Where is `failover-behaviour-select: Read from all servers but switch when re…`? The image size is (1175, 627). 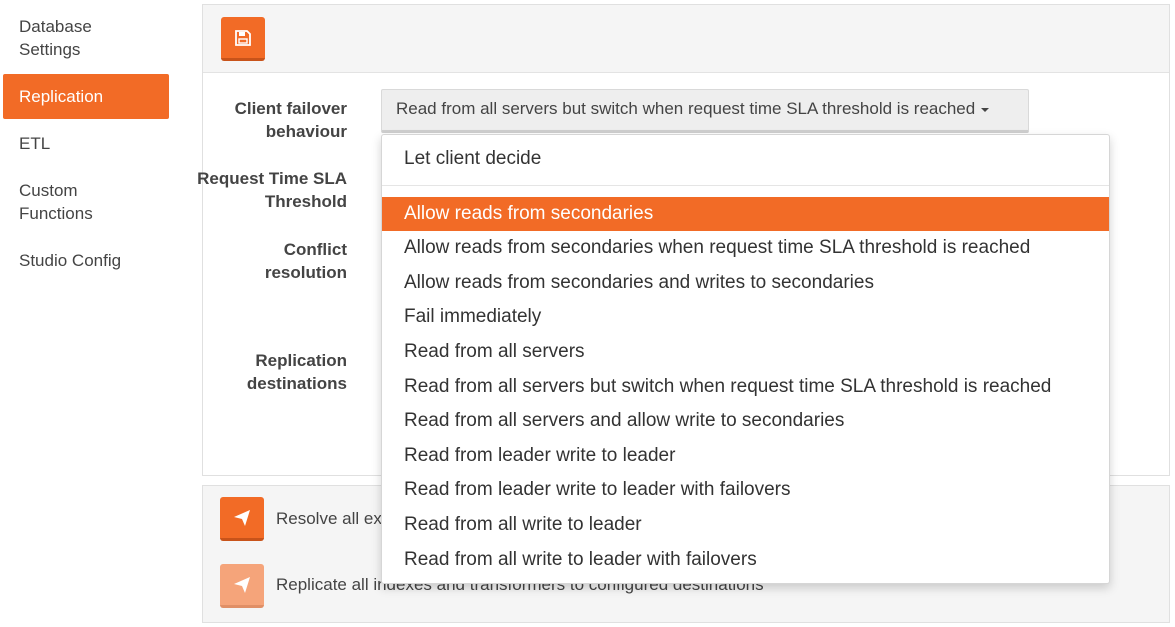 failover-behaviour-select: Read from all servers but switch when re… is located at coordinates (705, 111).